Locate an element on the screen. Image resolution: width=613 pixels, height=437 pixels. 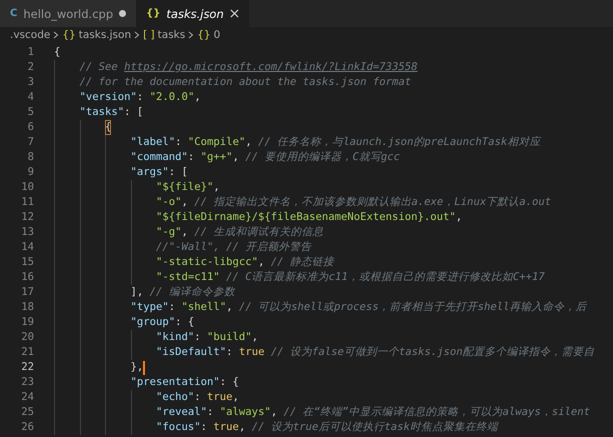
json-key: "command" is located at coordinates (159, 157).